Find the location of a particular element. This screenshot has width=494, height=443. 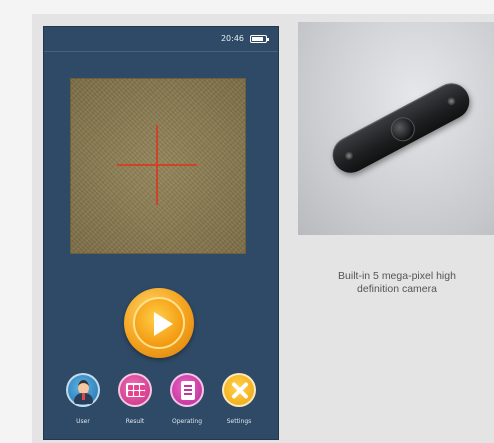

nav-item-result: Result is located at coordinates (135, 403).